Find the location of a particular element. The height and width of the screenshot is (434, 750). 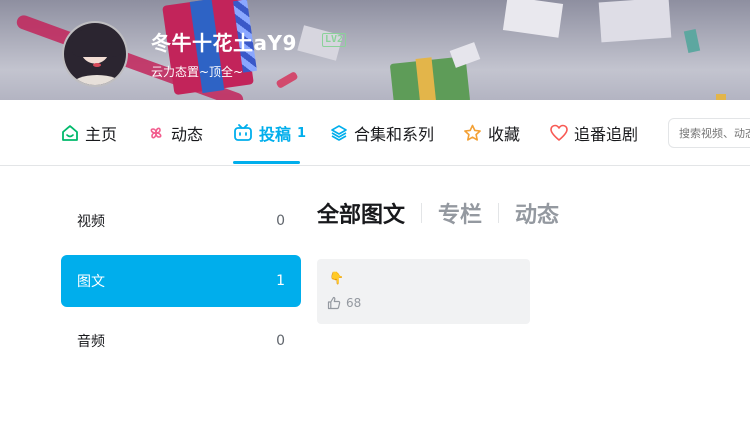

sidebar-item-video: 视频 0 is located at coordinates (181, 221).